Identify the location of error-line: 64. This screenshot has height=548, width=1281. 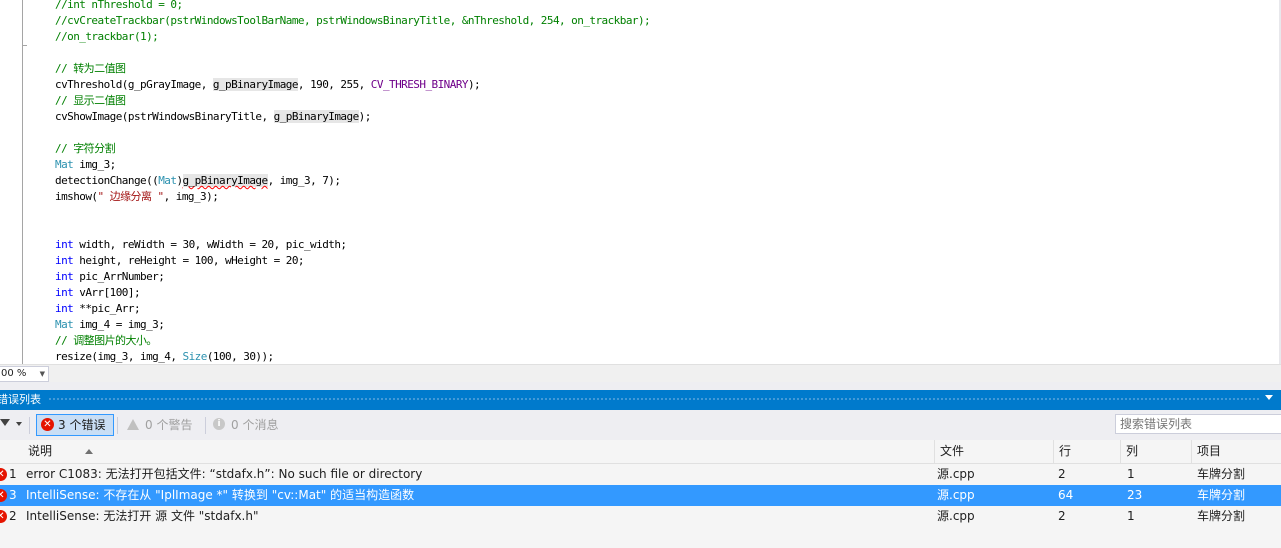
(1066, 495).